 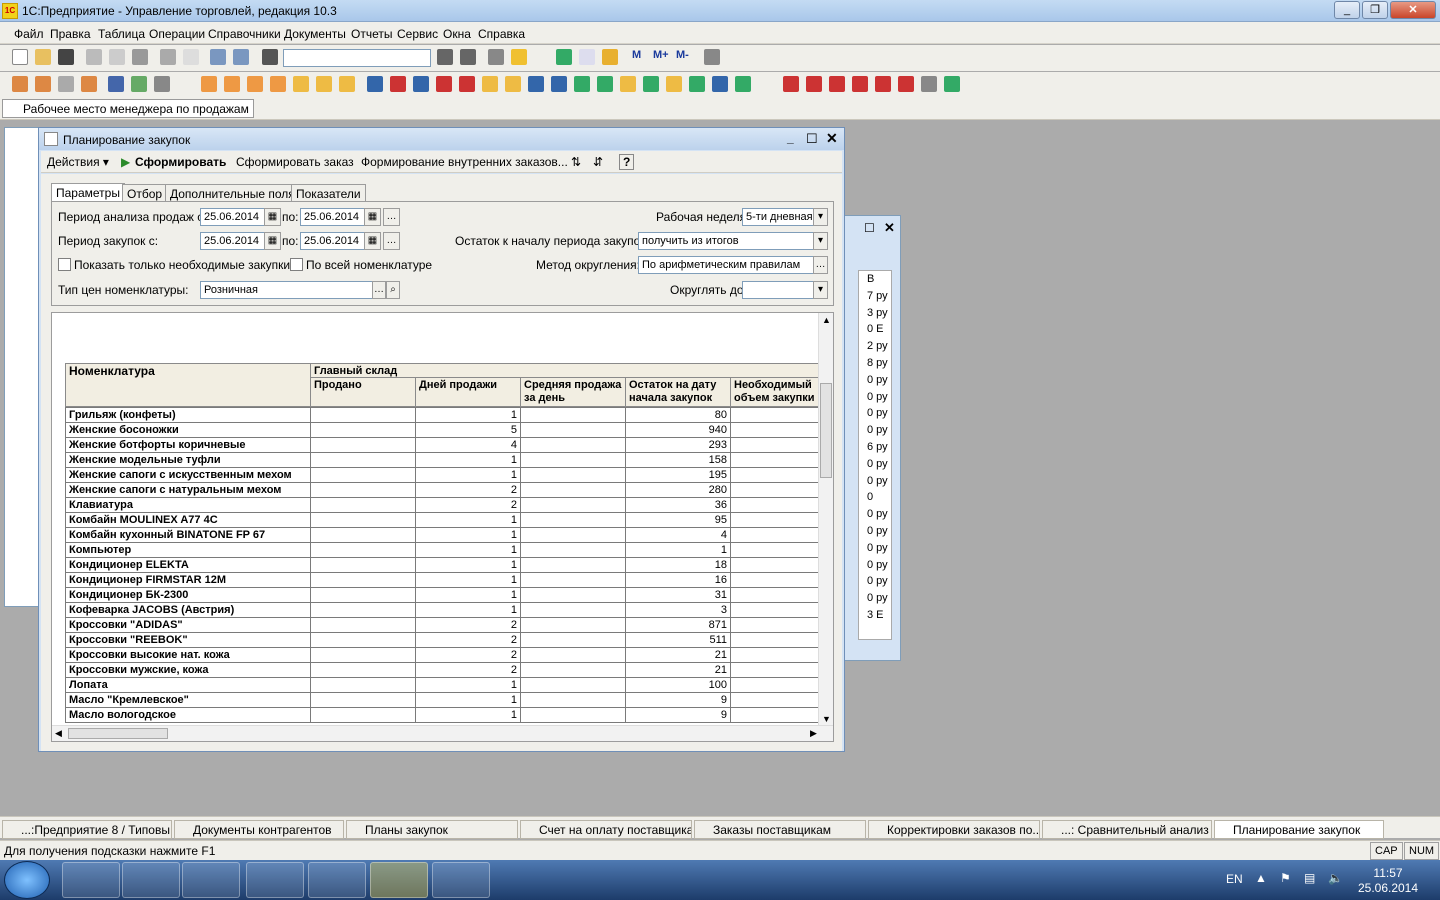 What do you see at coordinates (89, 84) in the screenshot?
I see `toolbar-cashbox-icon` at bounding box center [89, 84].